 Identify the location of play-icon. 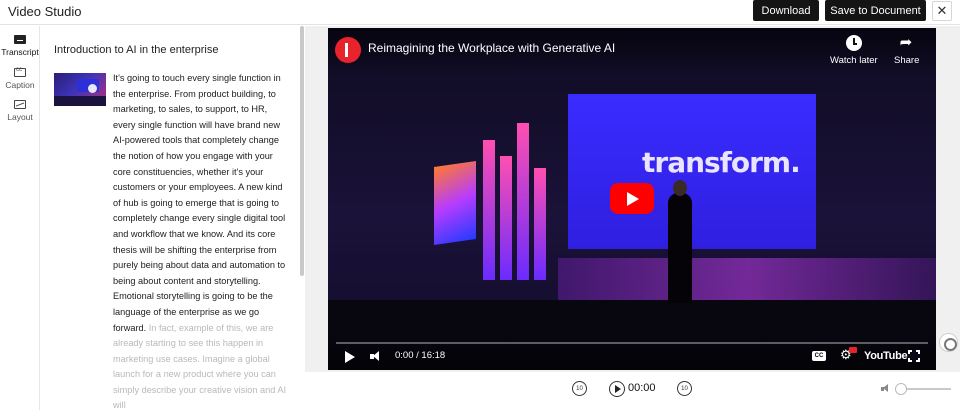
(350, 357).